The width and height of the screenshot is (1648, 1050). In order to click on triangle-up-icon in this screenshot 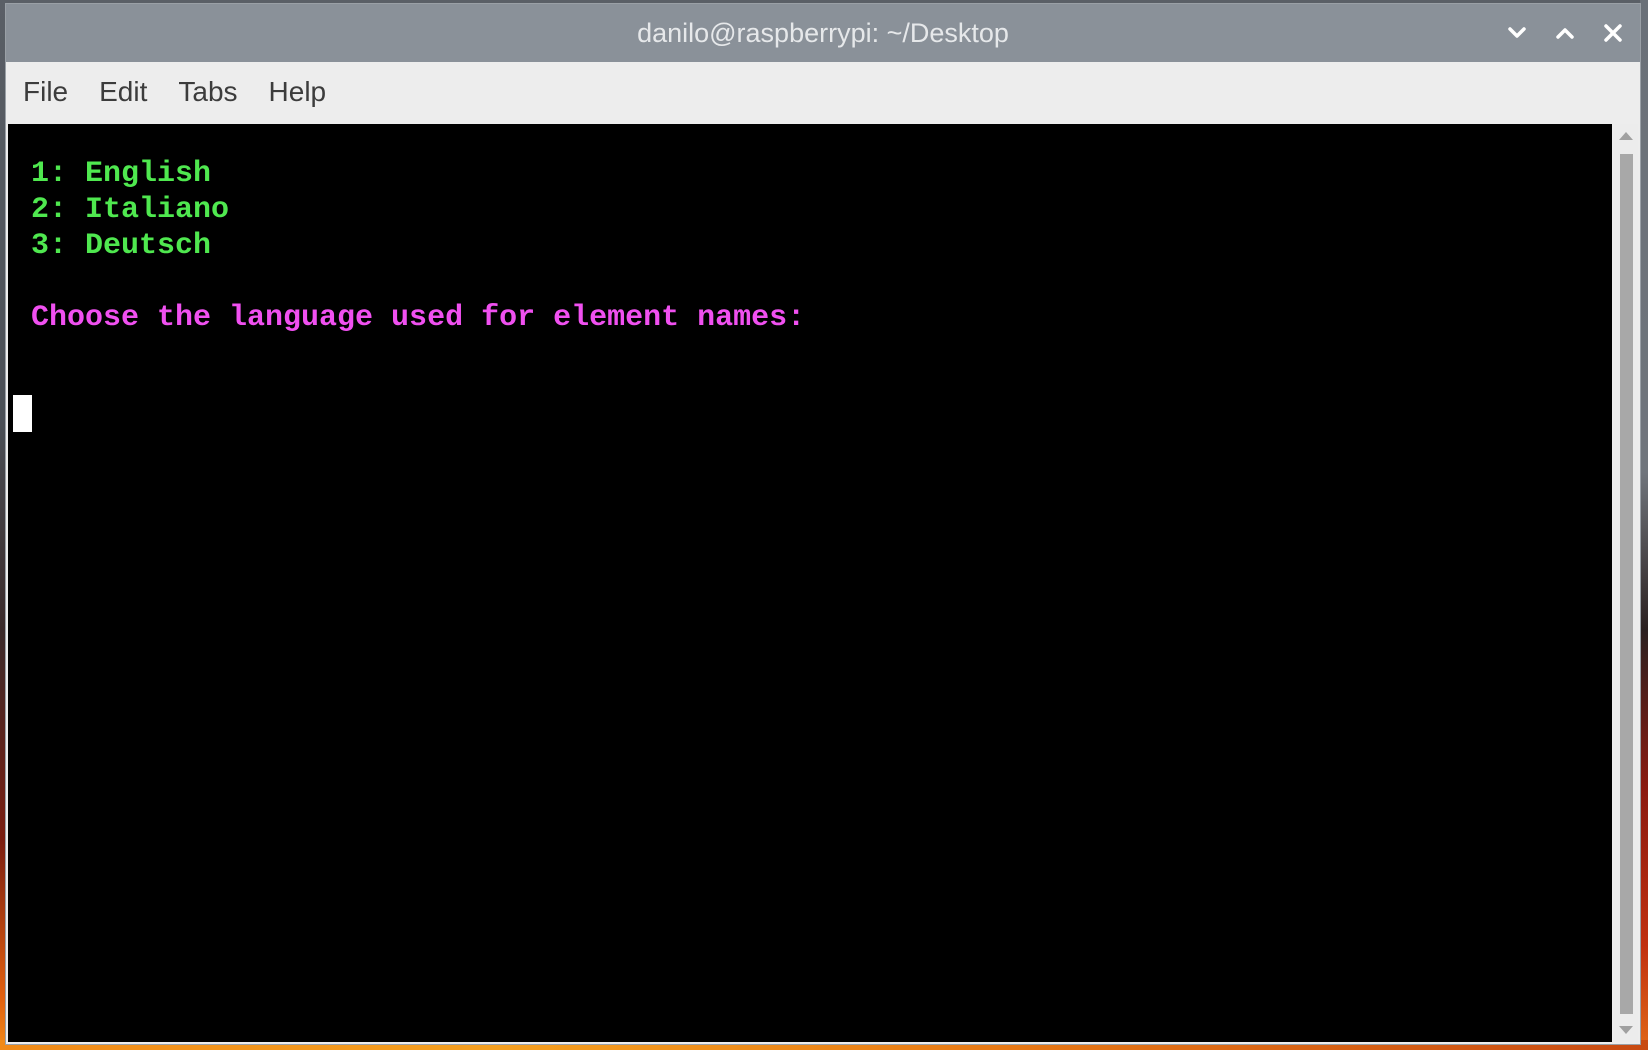, I will do `click(1626, 136)`.